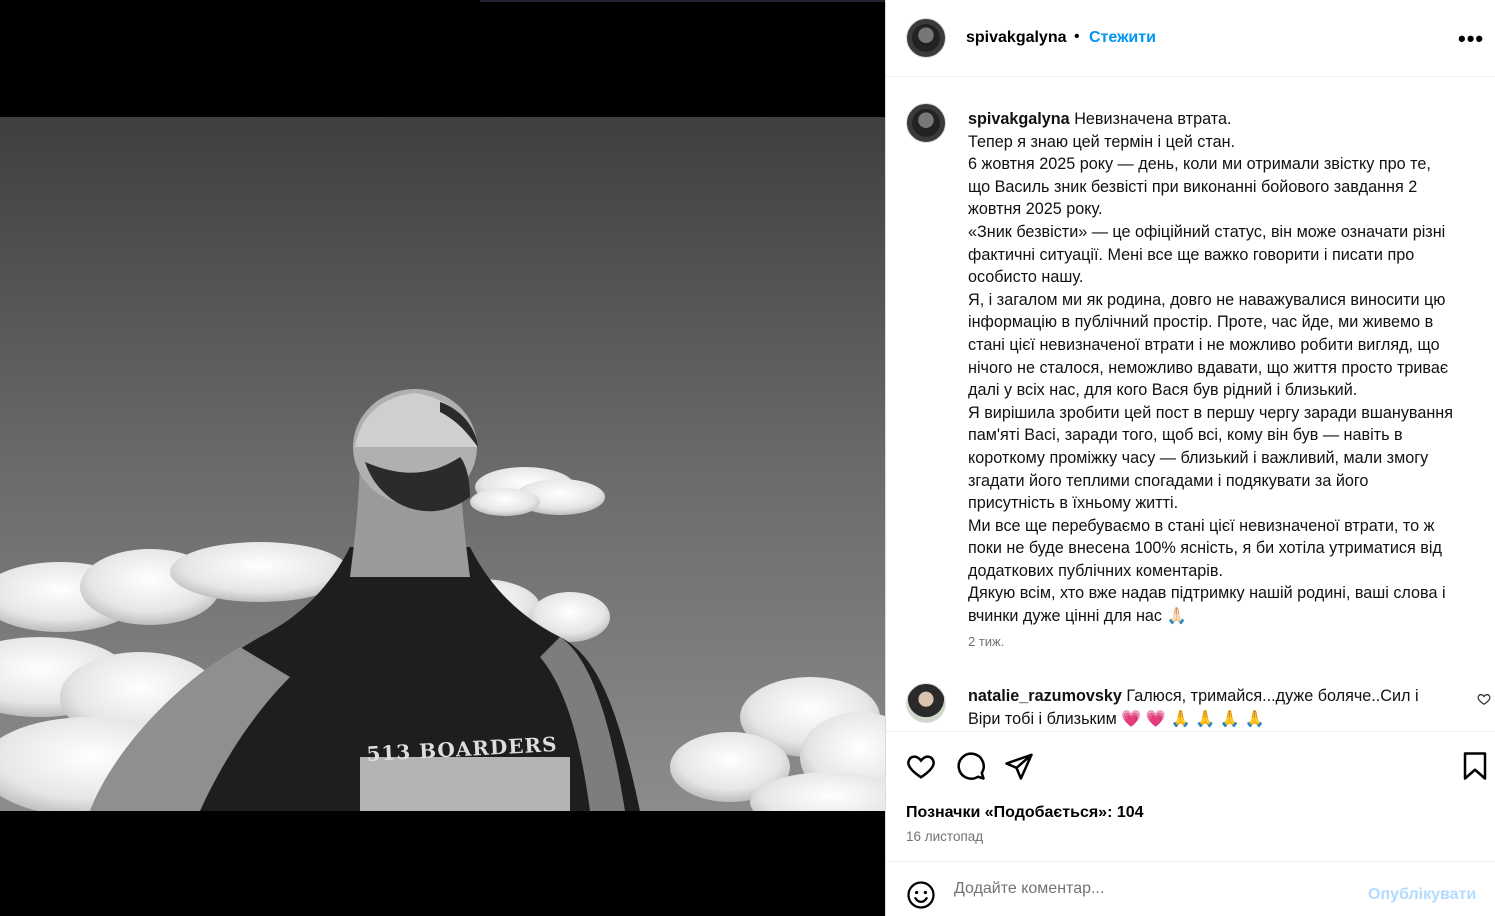 The image size is (1495, 916). What do you see at coordinates (1475, 766) in the screenshot?
I see `save-bookmark-icon` at bounding box center [1475, 766].